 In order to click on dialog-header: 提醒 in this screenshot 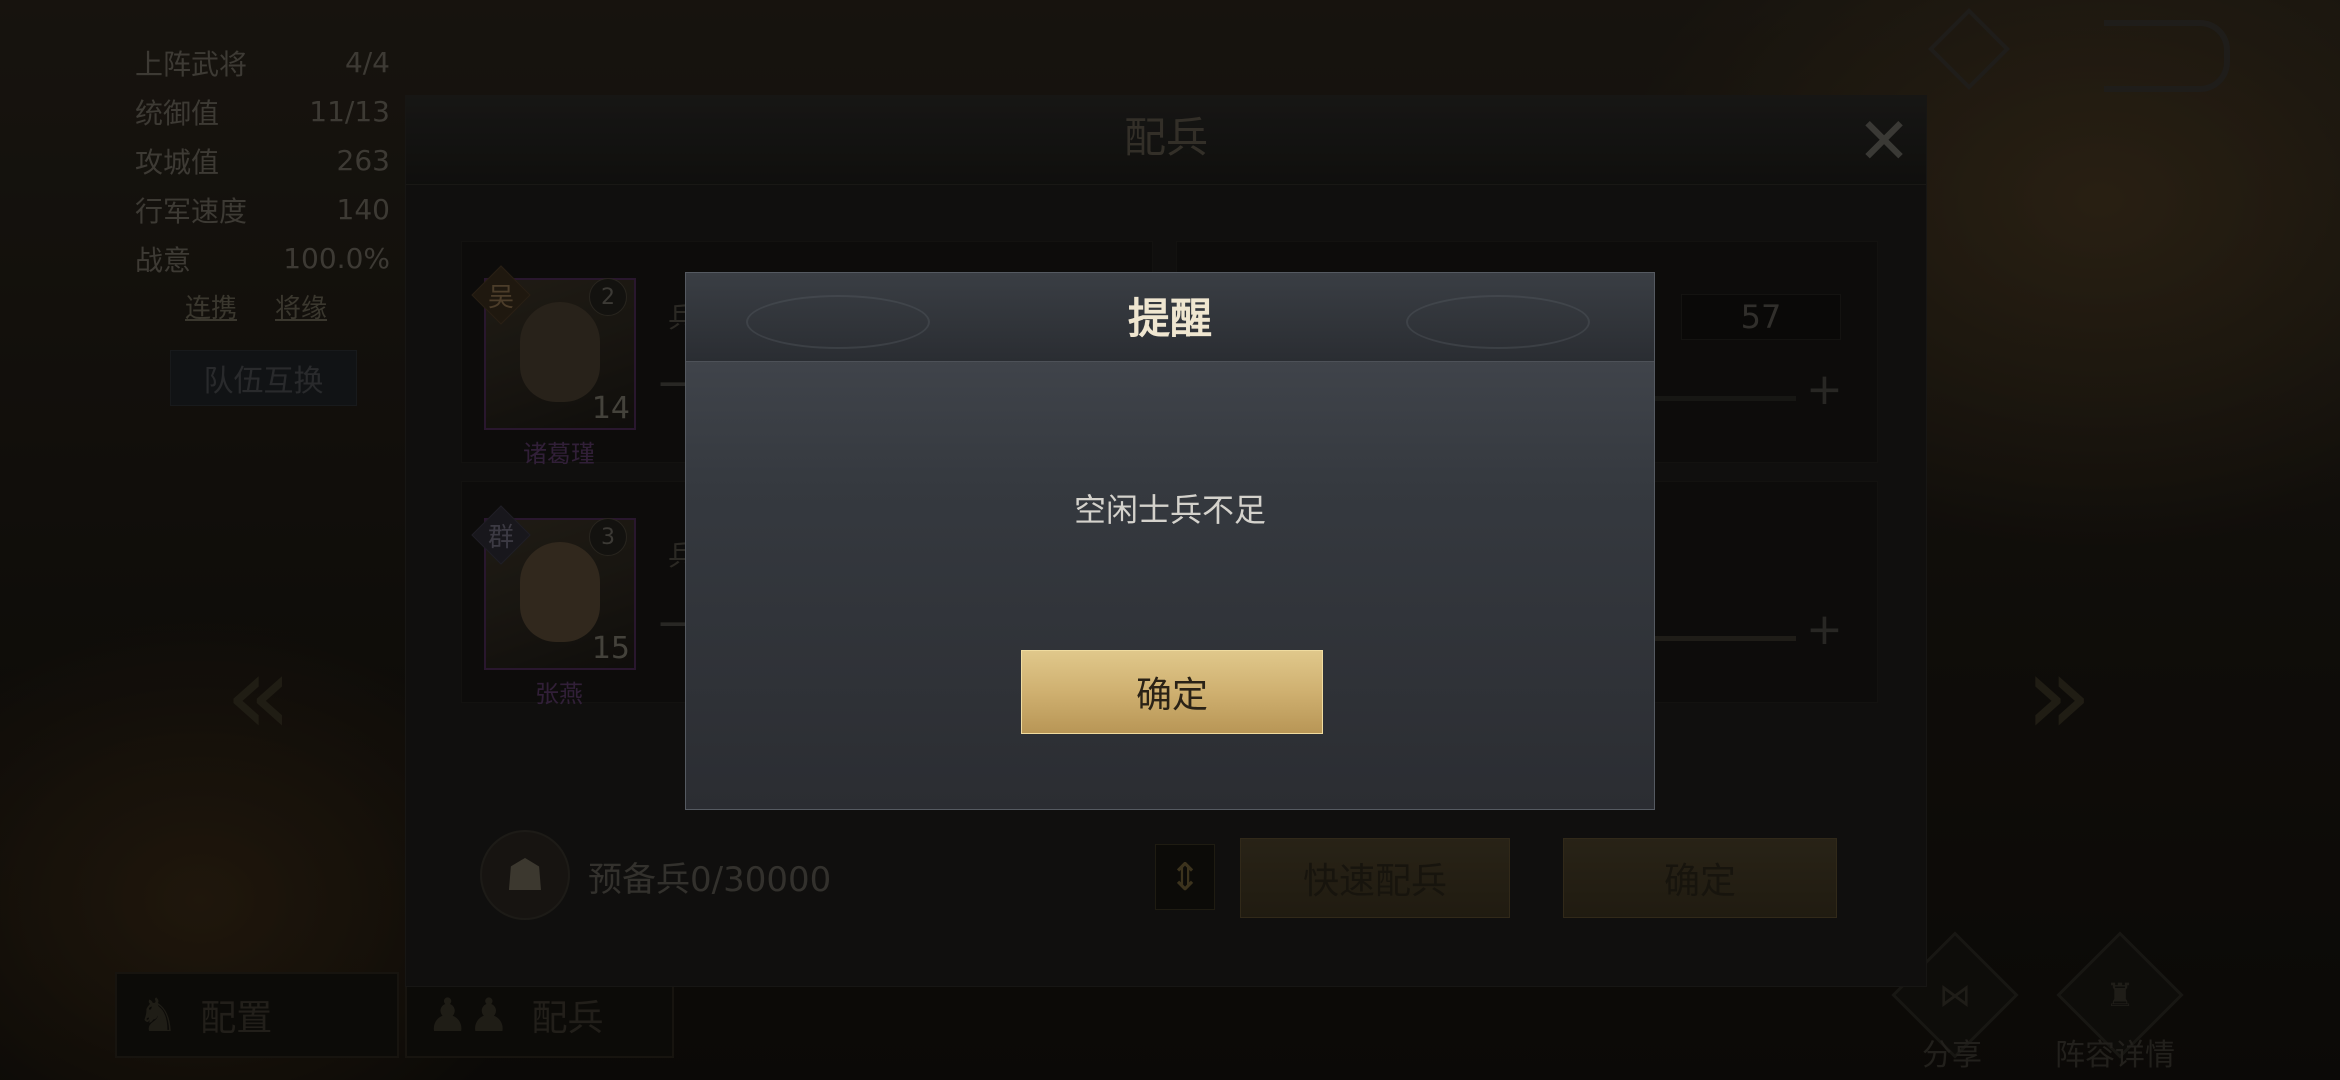, I will do `click(1170, 317)`.